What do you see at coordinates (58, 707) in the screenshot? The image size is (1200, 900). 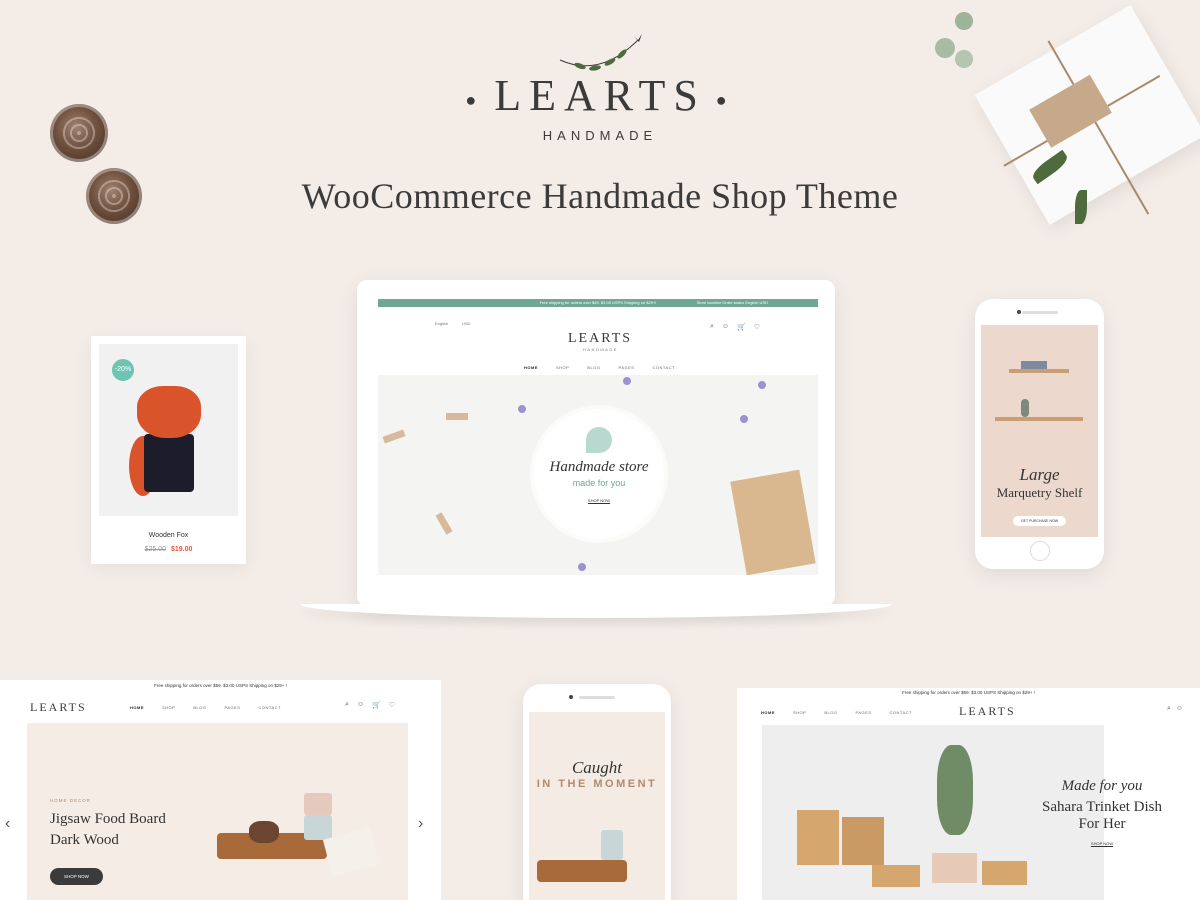 I see `site-left-logo: LEARTS` at bounding box center [58, 707].